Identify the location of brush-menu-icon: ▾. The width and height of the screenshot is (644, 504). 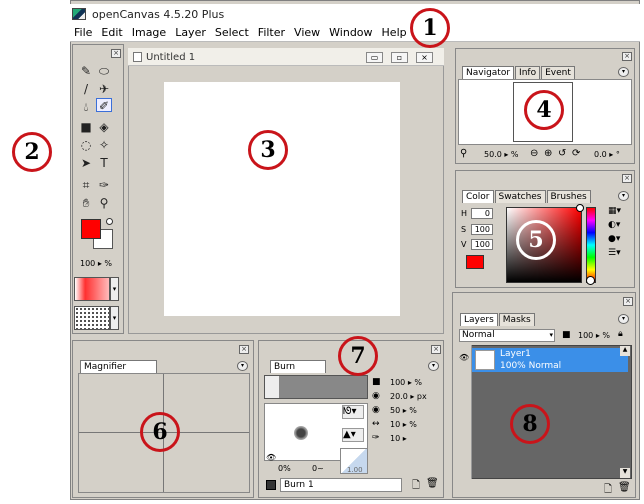
(433, 366).